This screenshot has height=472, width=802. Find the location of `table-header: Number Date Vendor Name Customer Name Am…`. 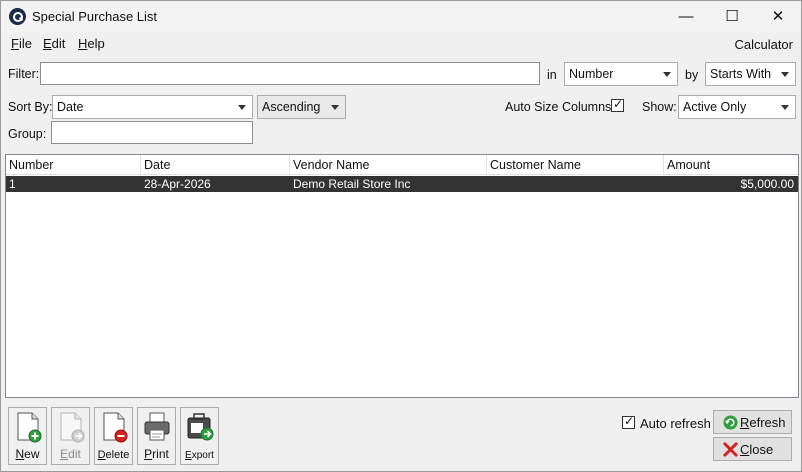

table-header: Number Date Vendor Name Customer Name Am… is located at coordinates (402, 165).